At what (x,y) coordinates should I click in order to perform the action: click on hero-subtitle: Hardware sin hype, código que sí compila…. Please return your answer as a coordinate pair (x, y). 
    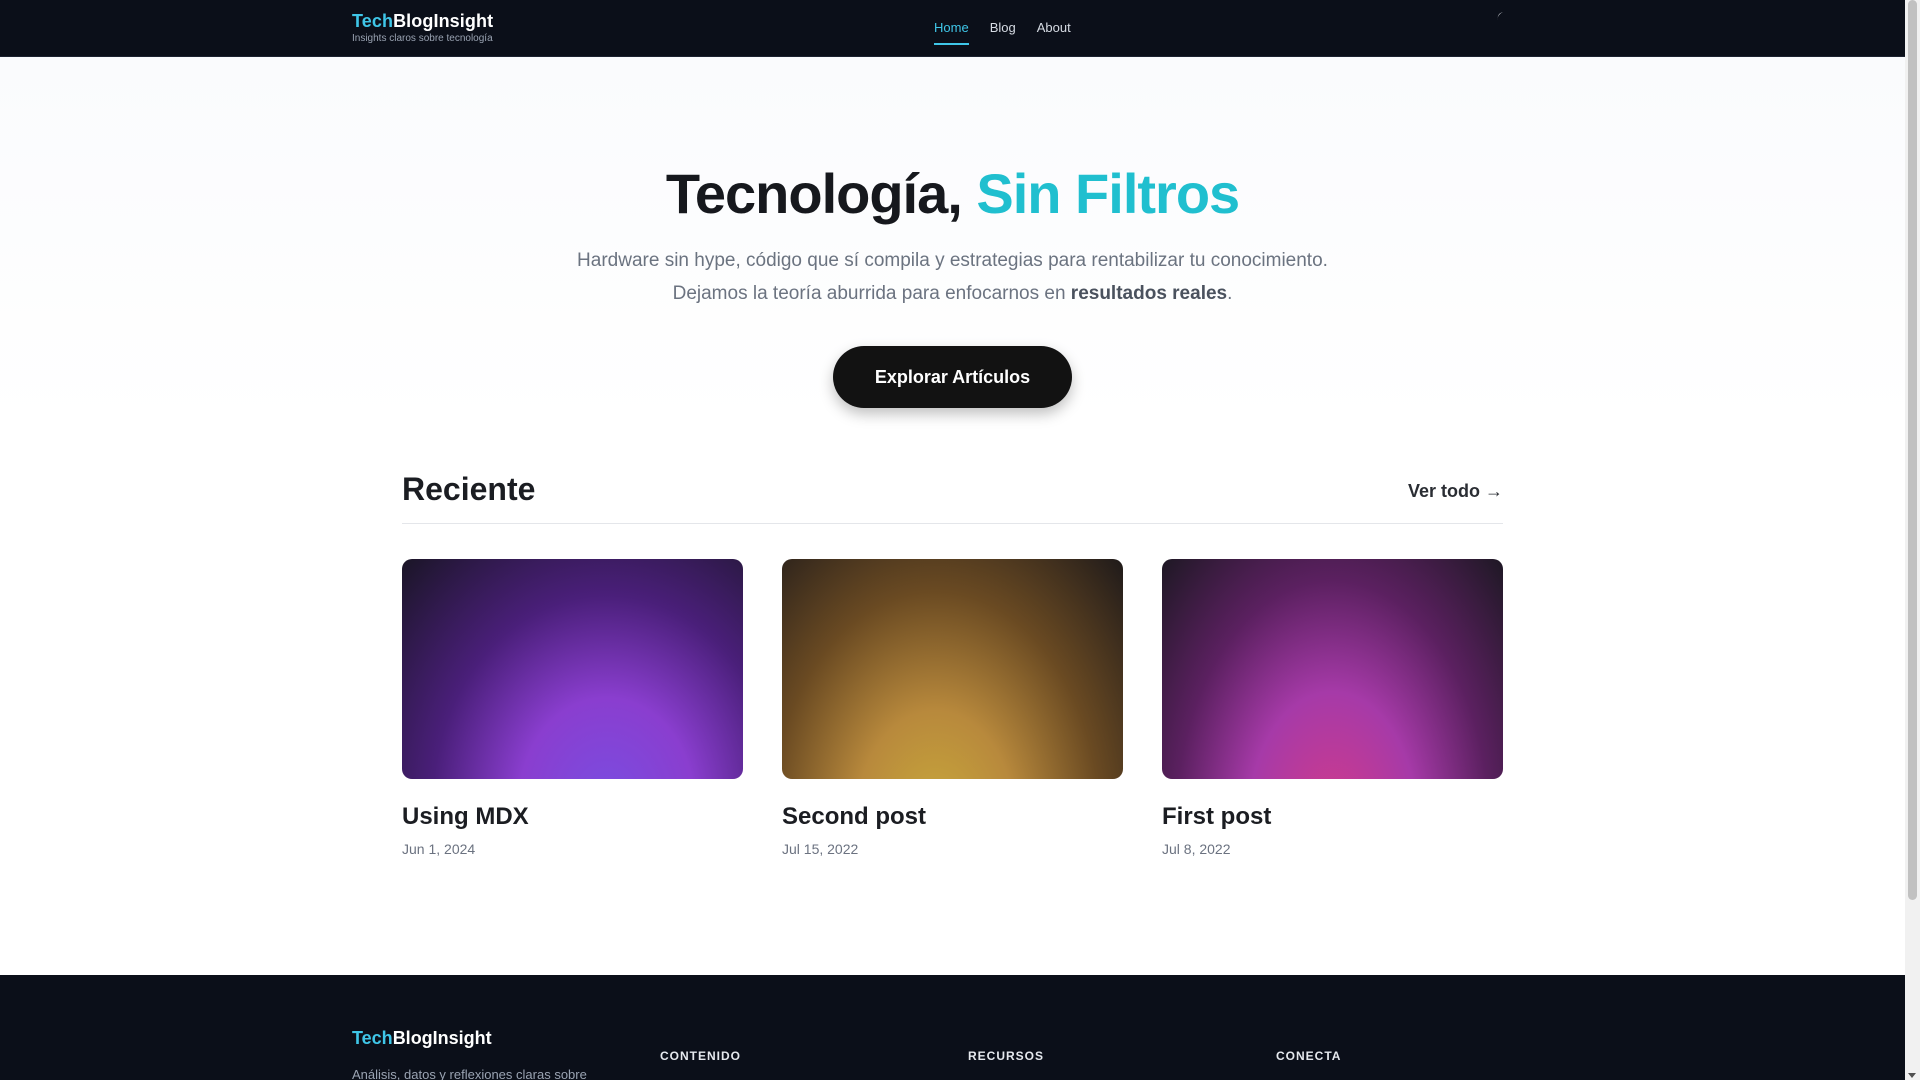
    Looking at the image, I should click on (952, 277).